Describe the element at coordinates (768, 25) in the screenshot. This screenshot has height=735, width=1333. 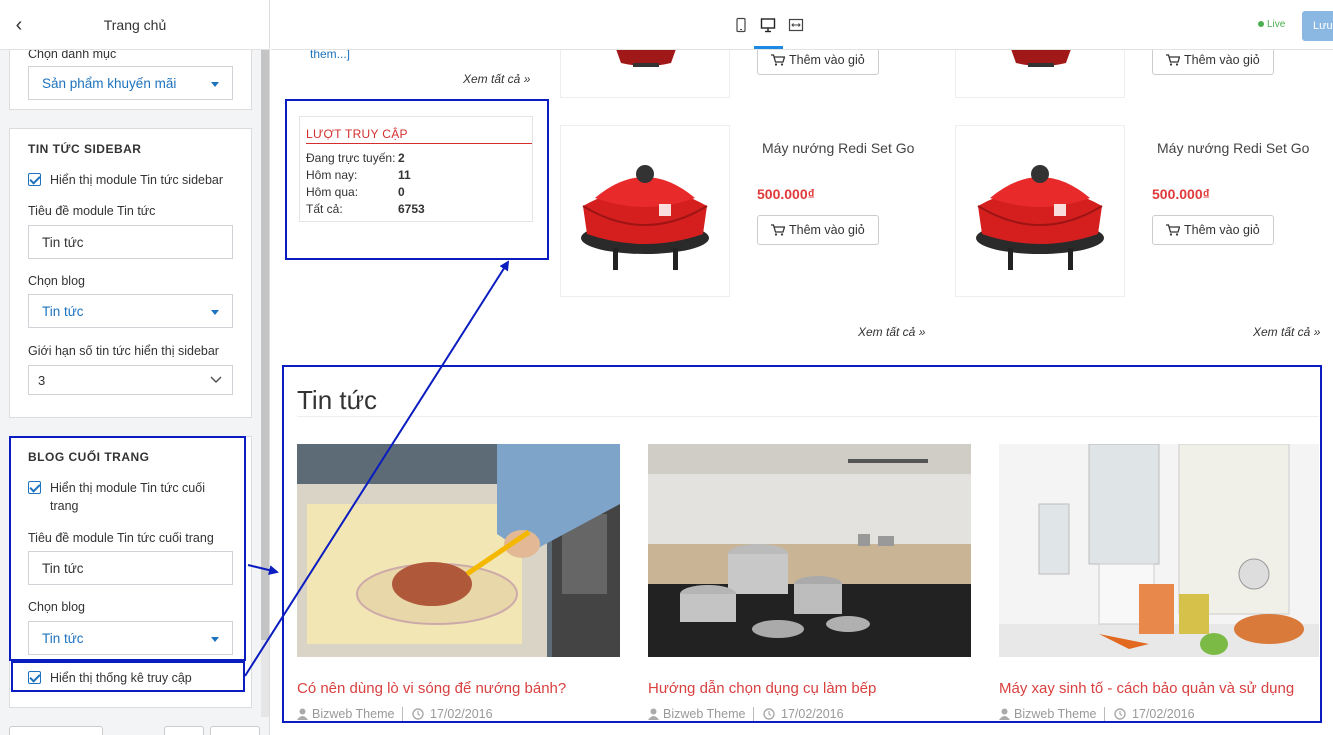
I see `desktop-device-icon` at that location.